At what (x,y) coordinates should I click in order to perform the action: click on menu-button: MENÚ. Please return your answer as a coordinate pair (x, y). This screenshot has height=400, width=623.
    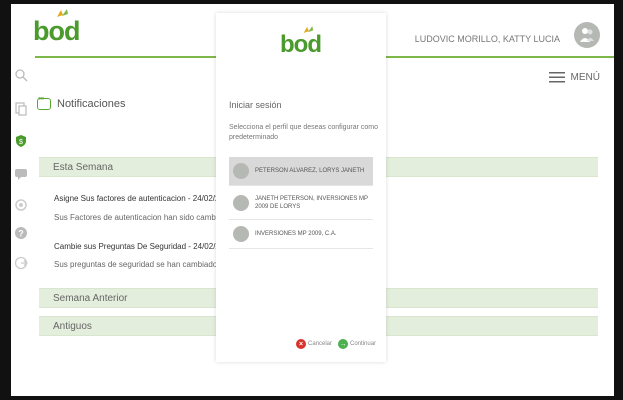
    Looking at the image, I should click on (574, 77).